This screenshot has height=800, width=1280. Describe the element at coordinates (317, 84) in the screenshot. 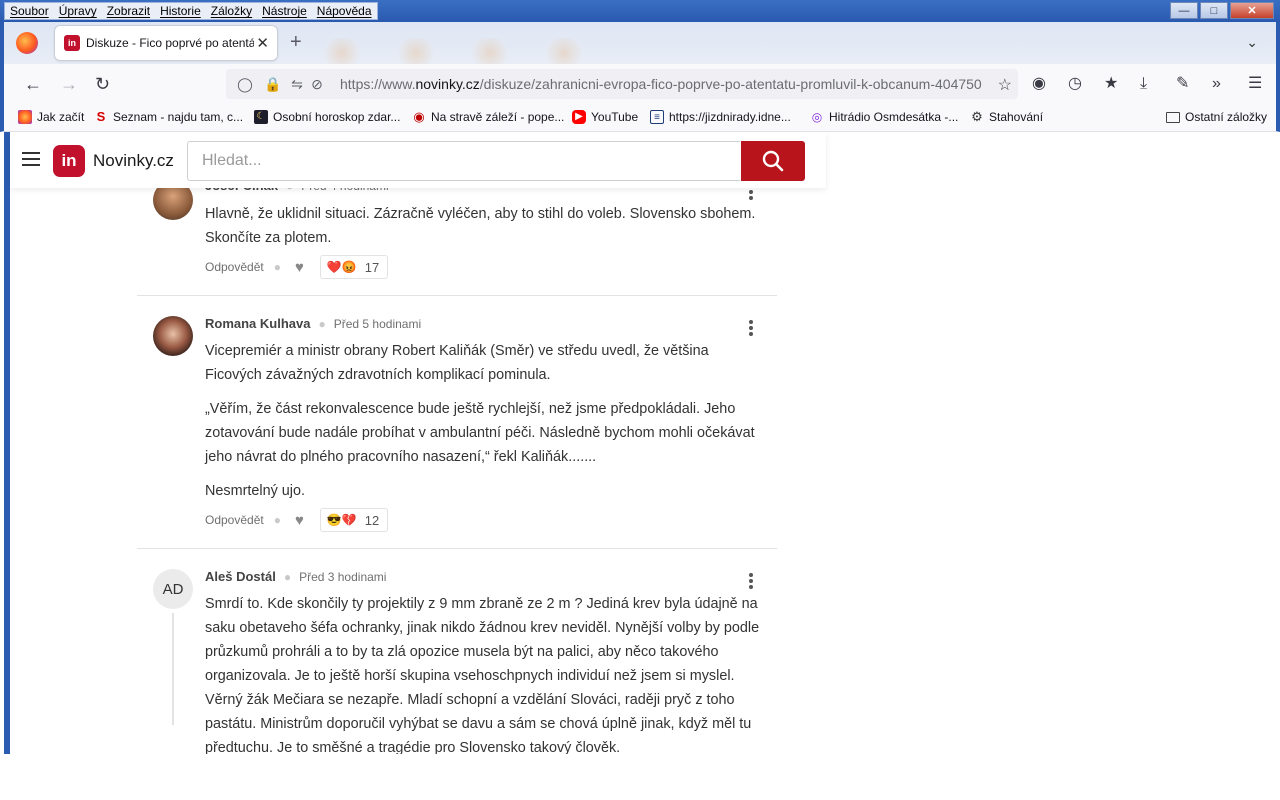

I see `tracking-off-icon: ⊘` at that location.